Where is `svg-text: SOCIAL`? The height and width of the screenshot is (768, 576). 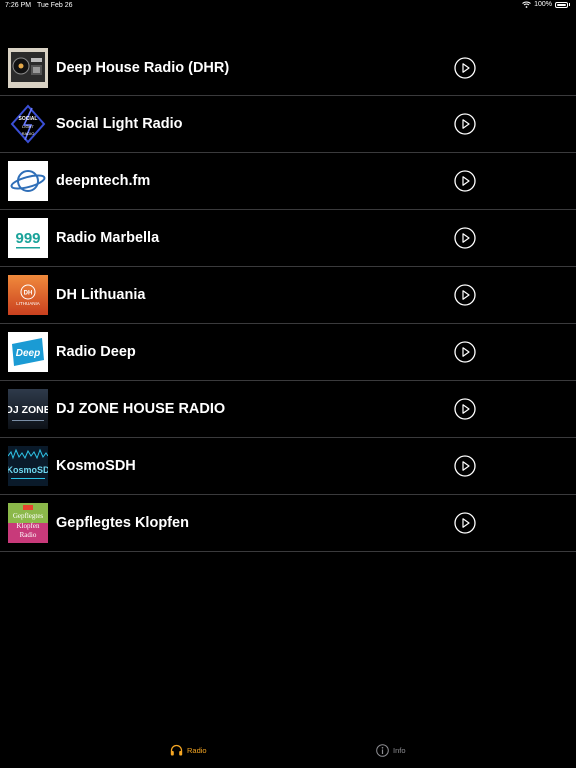 svg-text: SOCIAL is located at coordinates (28, 119).